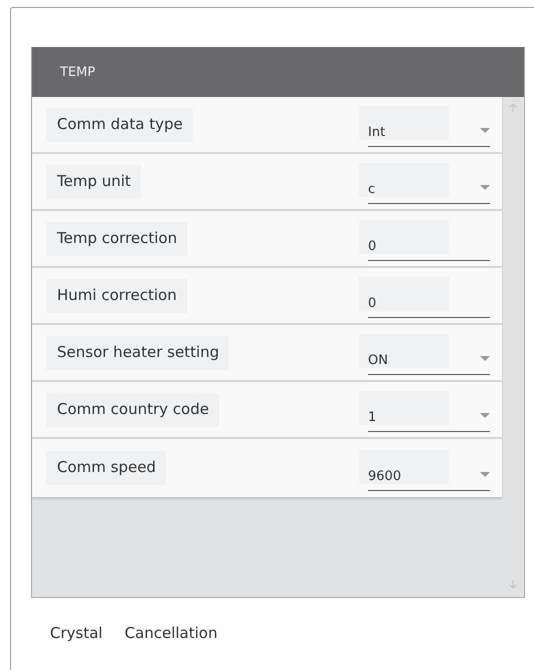 This screenshot has width=534, height=670. What do you see at coordinates (117, 239) in the screenshot?
I see `setting-label: Temp correction` at bounding box center [117, 239].